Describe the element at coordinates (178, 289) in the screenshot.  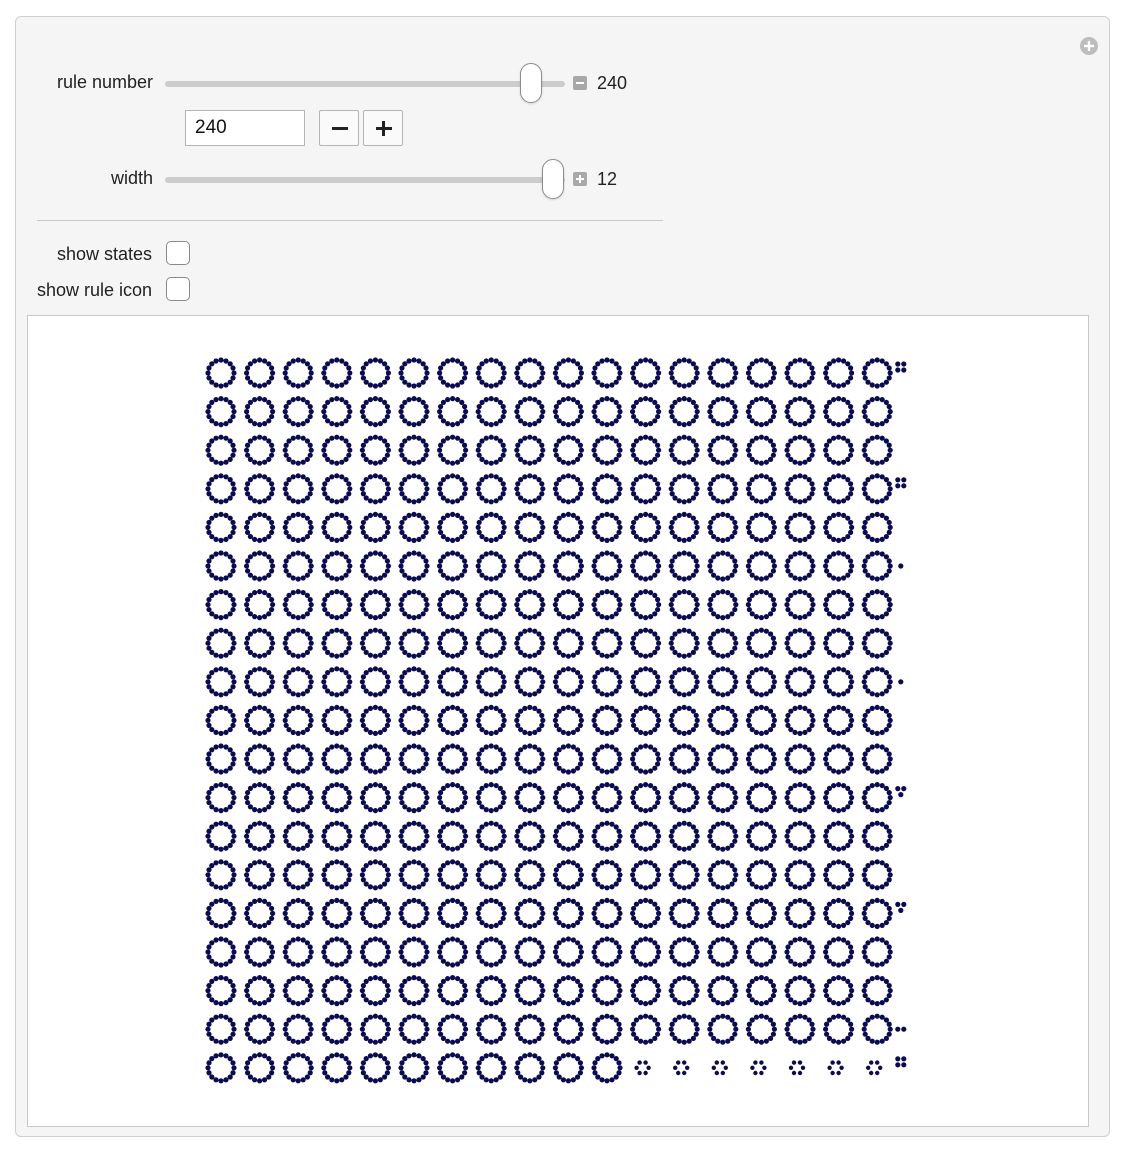
I see `show-rule-icon-checkbox` at that location.